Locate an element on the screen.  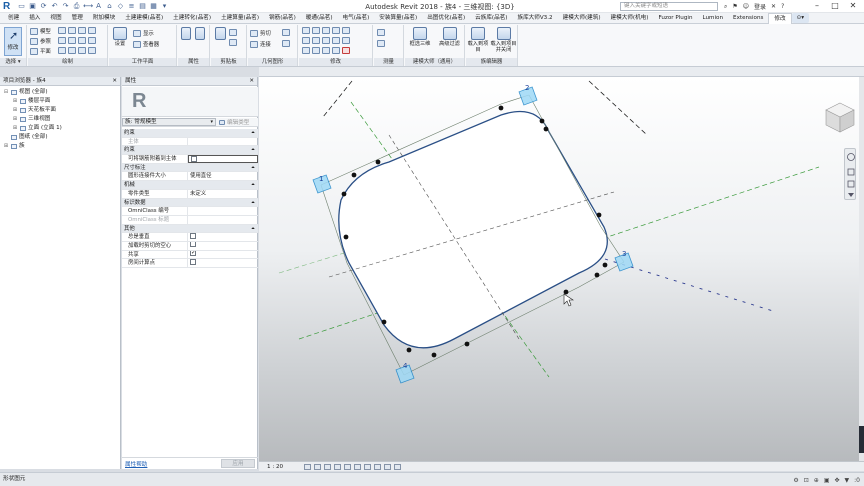
cut-icon is located at coordinates (254, 33).